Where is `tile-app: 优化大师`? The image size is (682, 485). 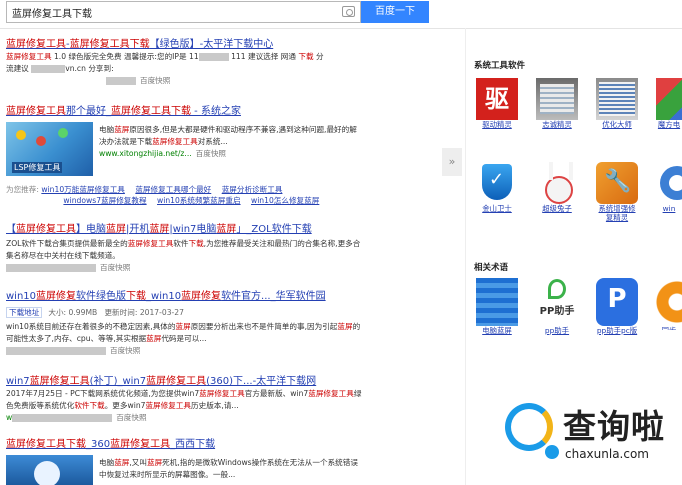 tile-app: 优化大师 is located at coordinates (617, 104).